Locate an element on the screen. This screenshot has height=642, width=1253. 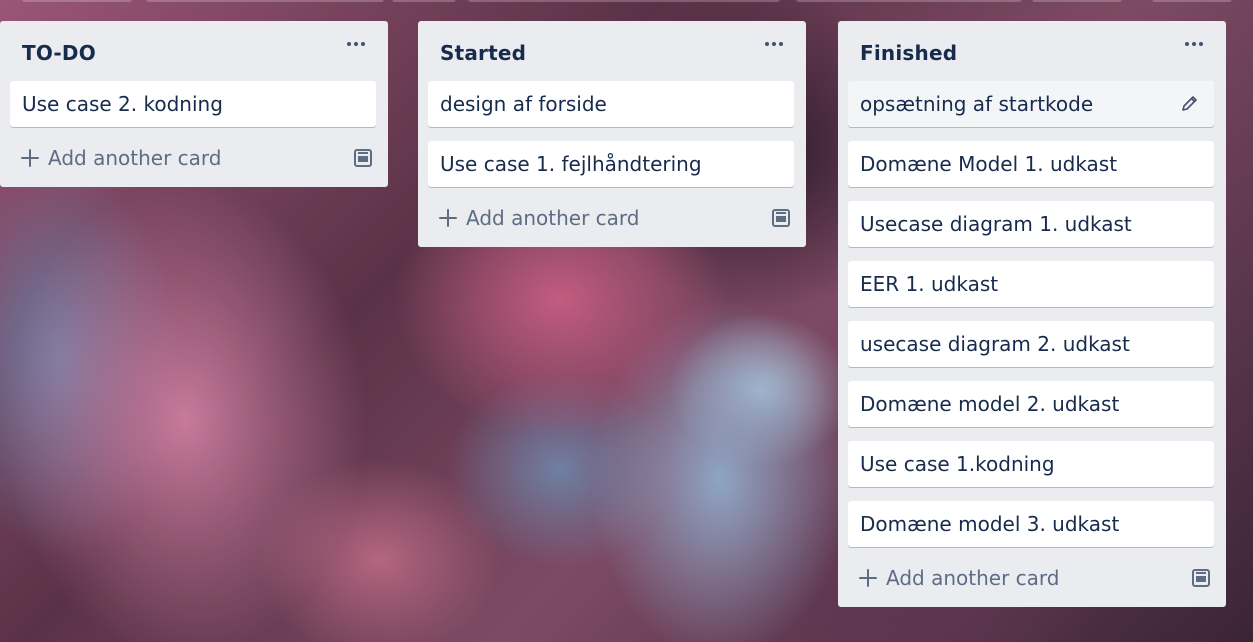
card: Domæne Model 1. udkast is located at coordinates (1031, 164).